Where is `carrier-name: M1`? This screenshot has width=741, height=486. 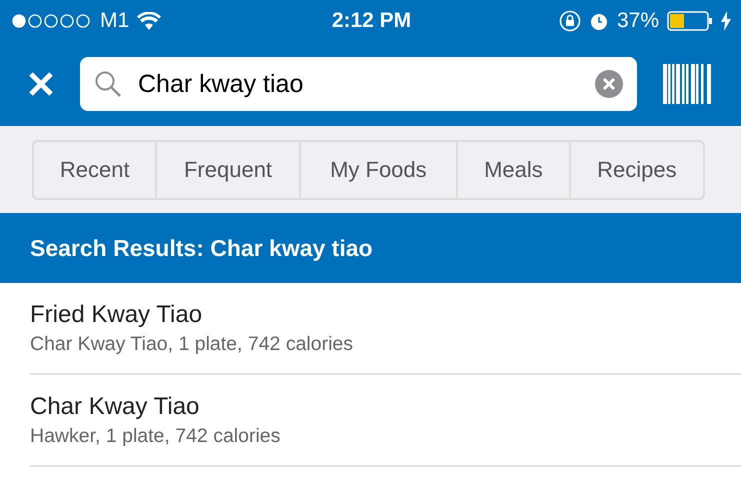 carrier-name: M1 is located at coordinates (115, 21).